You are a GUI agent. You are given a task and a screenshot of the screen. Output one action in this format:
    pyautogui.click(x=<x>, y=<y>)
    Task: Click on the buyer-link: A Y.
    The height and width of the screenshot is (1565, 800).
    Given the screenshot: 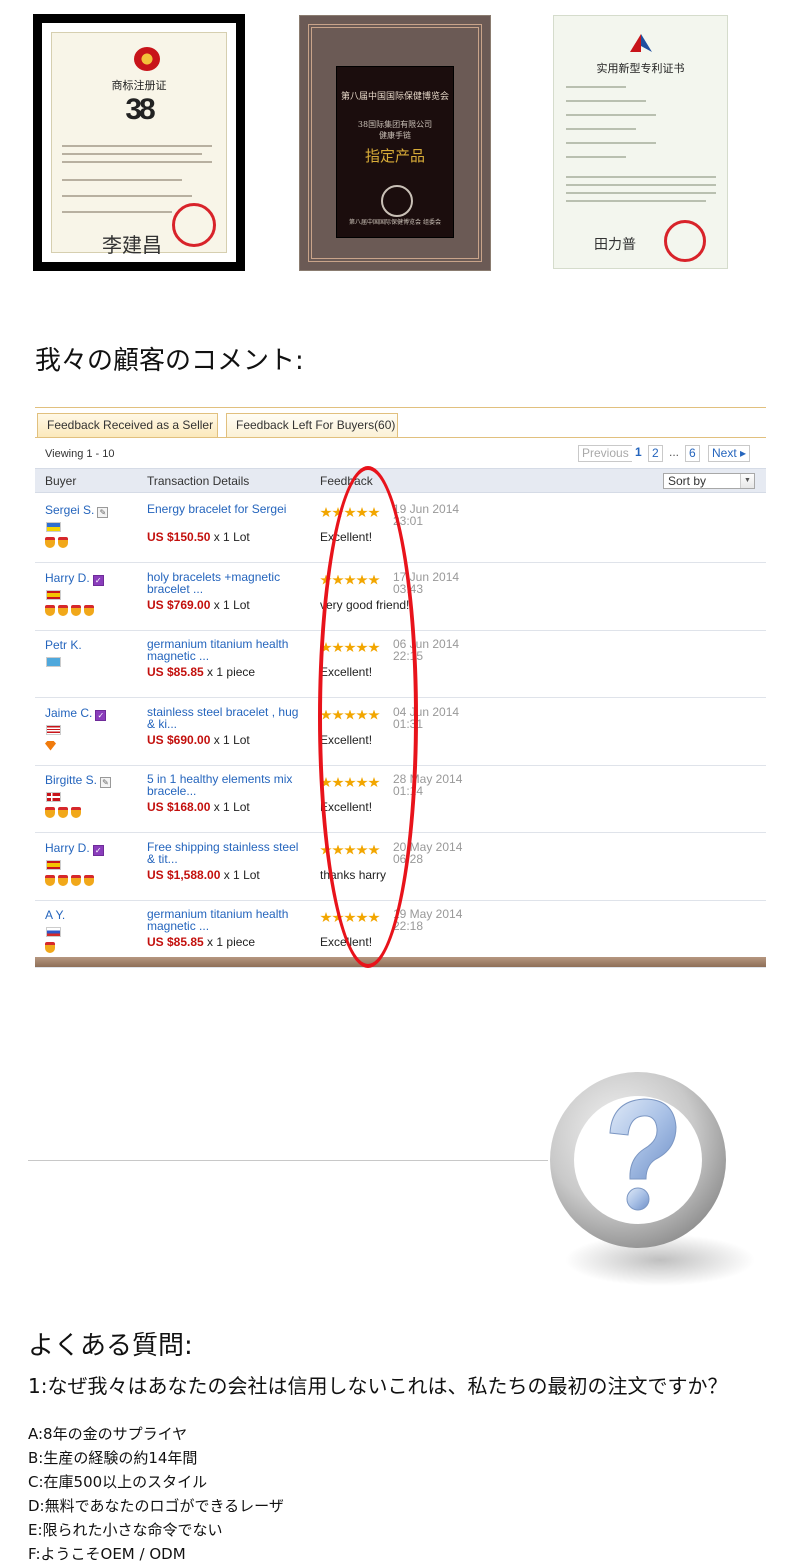 What is the action you would take?
    pyautogui.click(x=55, y=915)
    